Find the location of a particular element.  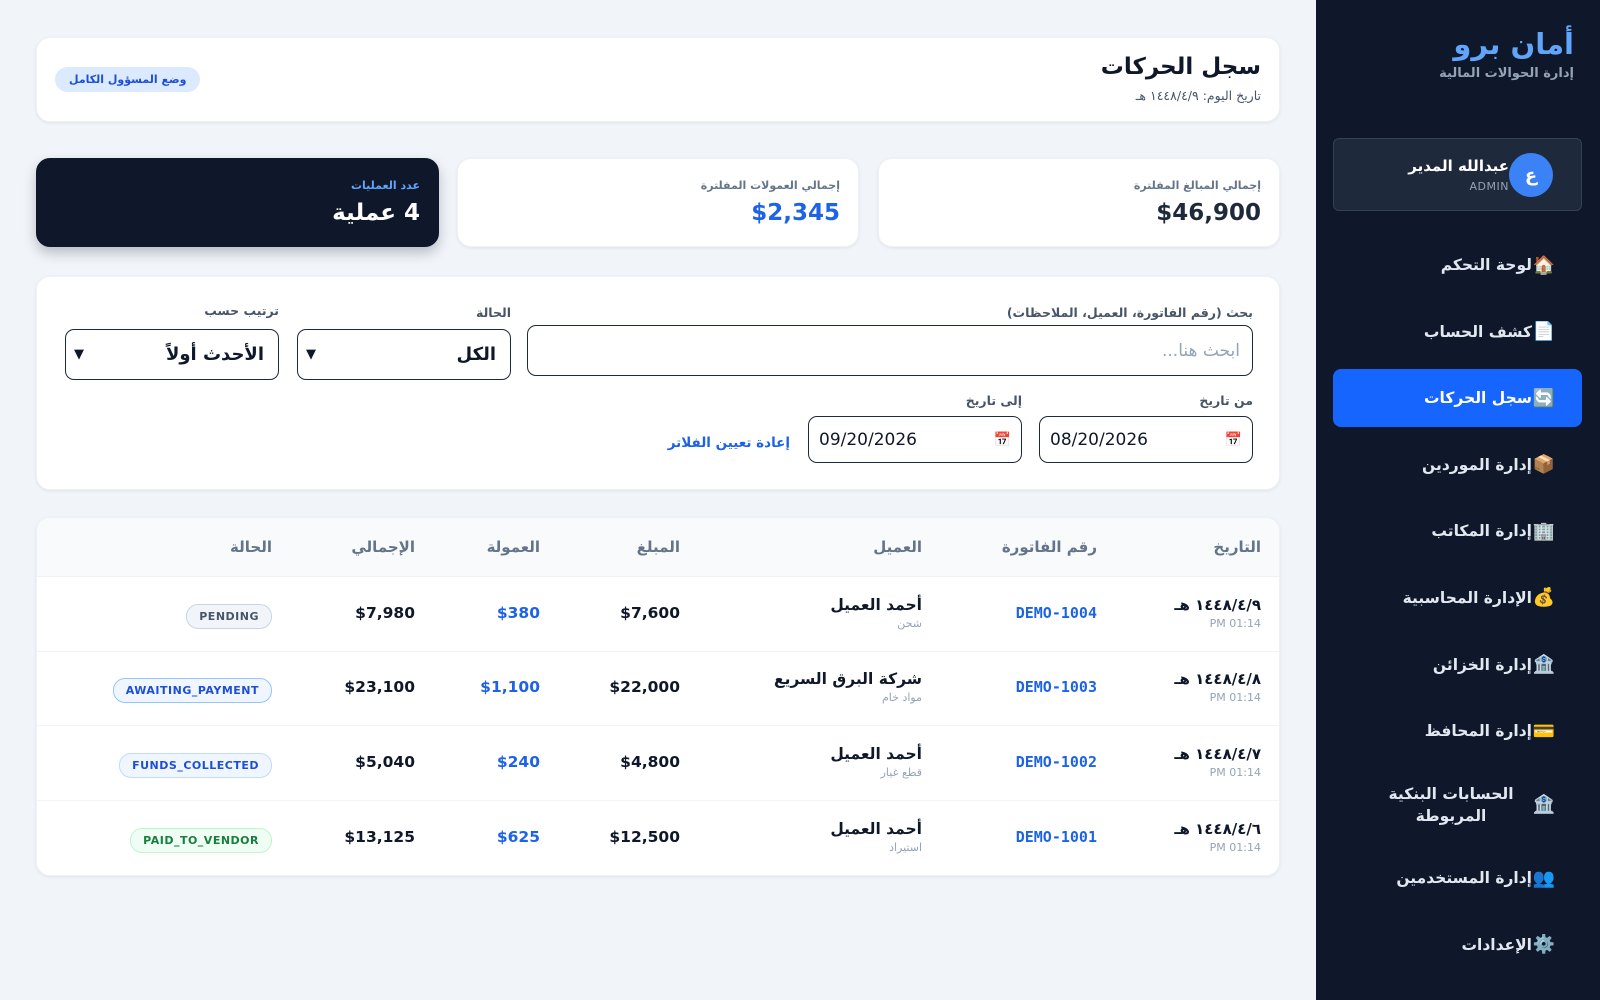

commission-cell: $240 is located at coordinates (518, 762).